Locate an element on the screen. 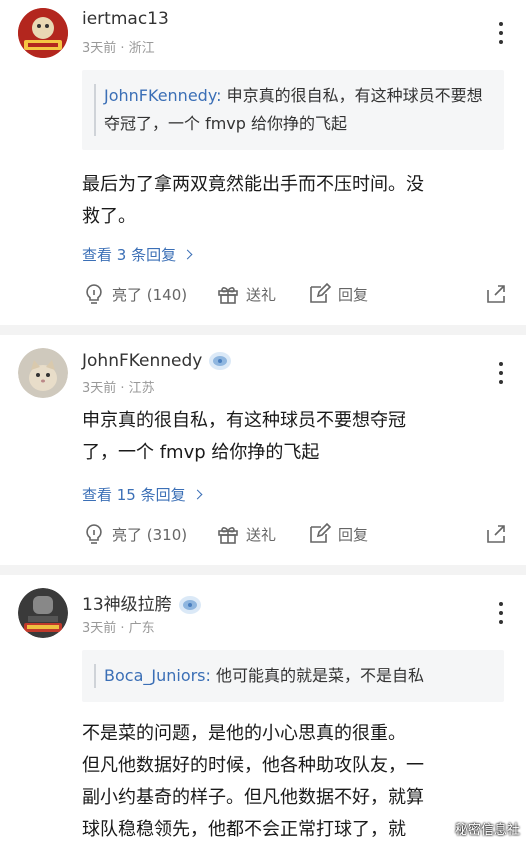  view-replies-link: 查看 15 条回复 is located at coordinates (142, 494).